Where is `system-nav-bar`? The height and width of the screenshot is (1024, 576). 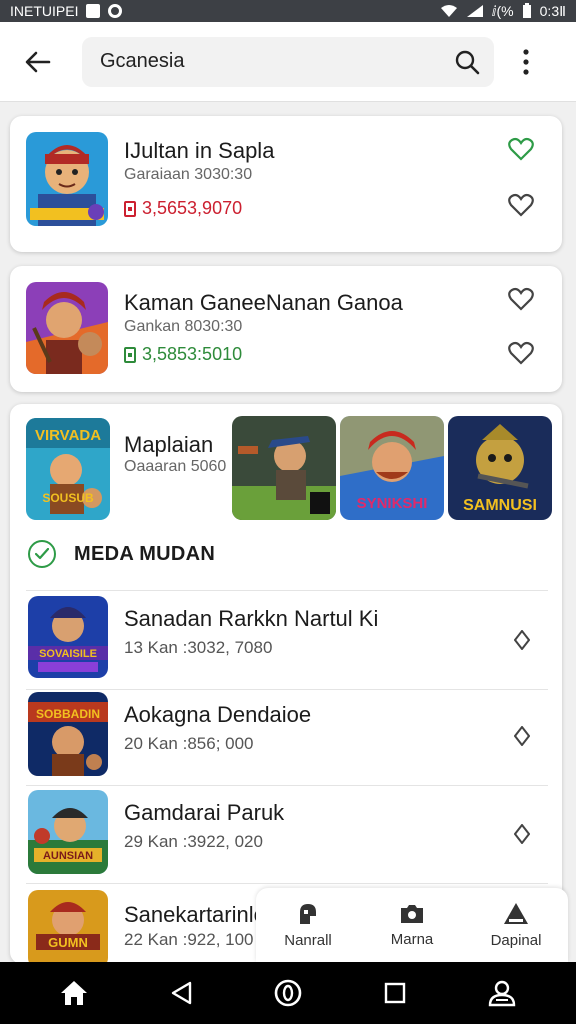 system-nav-bar is located at coordinates (288, 993).